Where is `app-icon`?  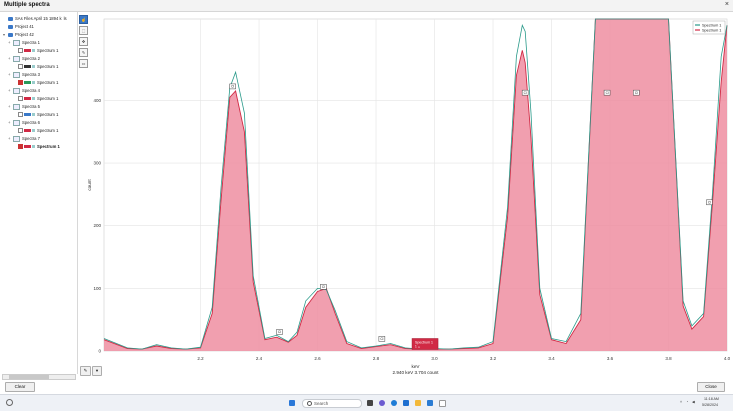 app-icon is located at coordinates (442, 403).